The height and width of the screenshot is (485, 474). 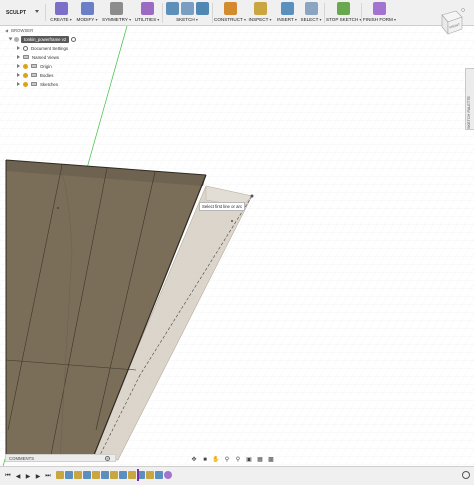 I want to click on finish-form-icon, so click(x=379, y=8).